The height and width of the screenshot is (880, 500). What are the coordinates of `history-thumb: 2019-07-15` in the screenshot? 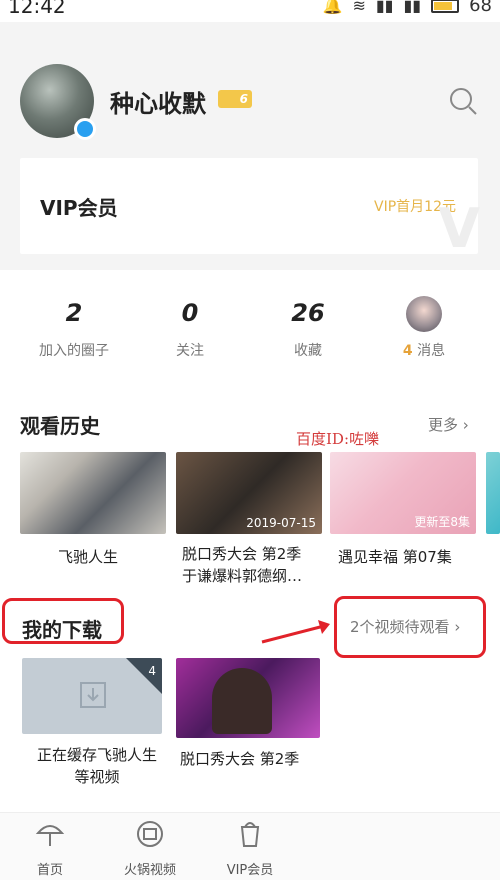 It's located at (249, 493).